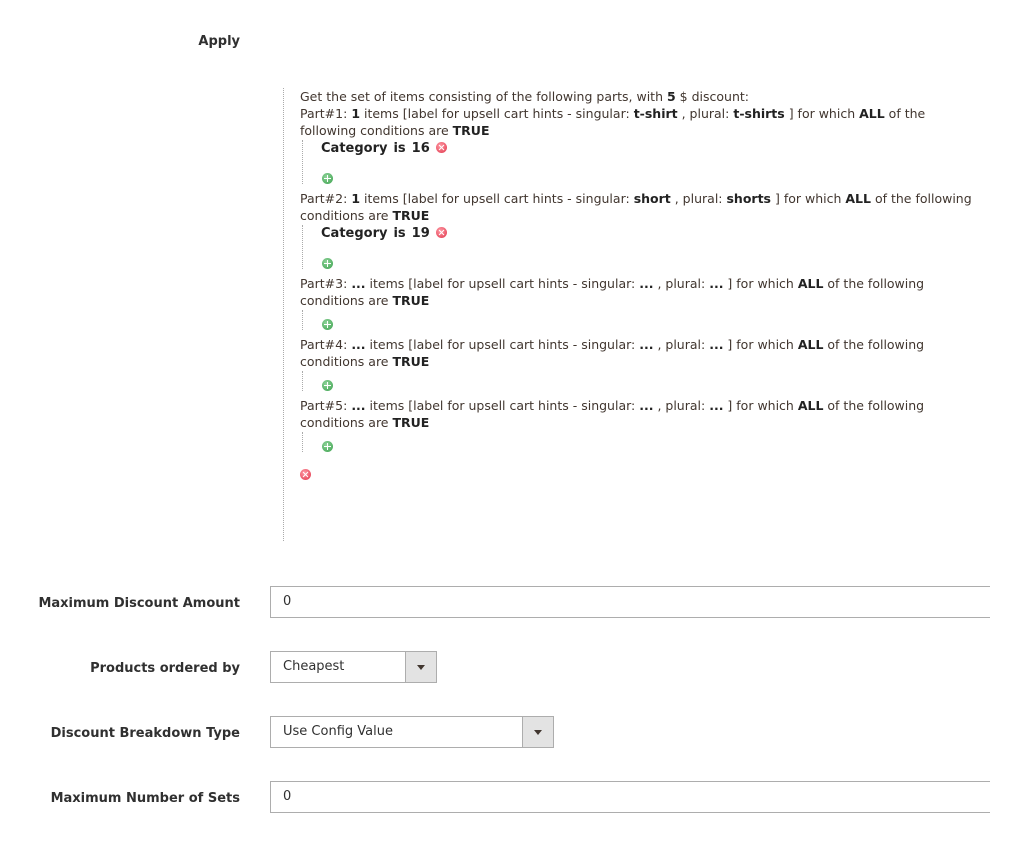  Describe the element at coordinates (630, 602) in the screenshot. I see `max-discount-input: 0` at that location.